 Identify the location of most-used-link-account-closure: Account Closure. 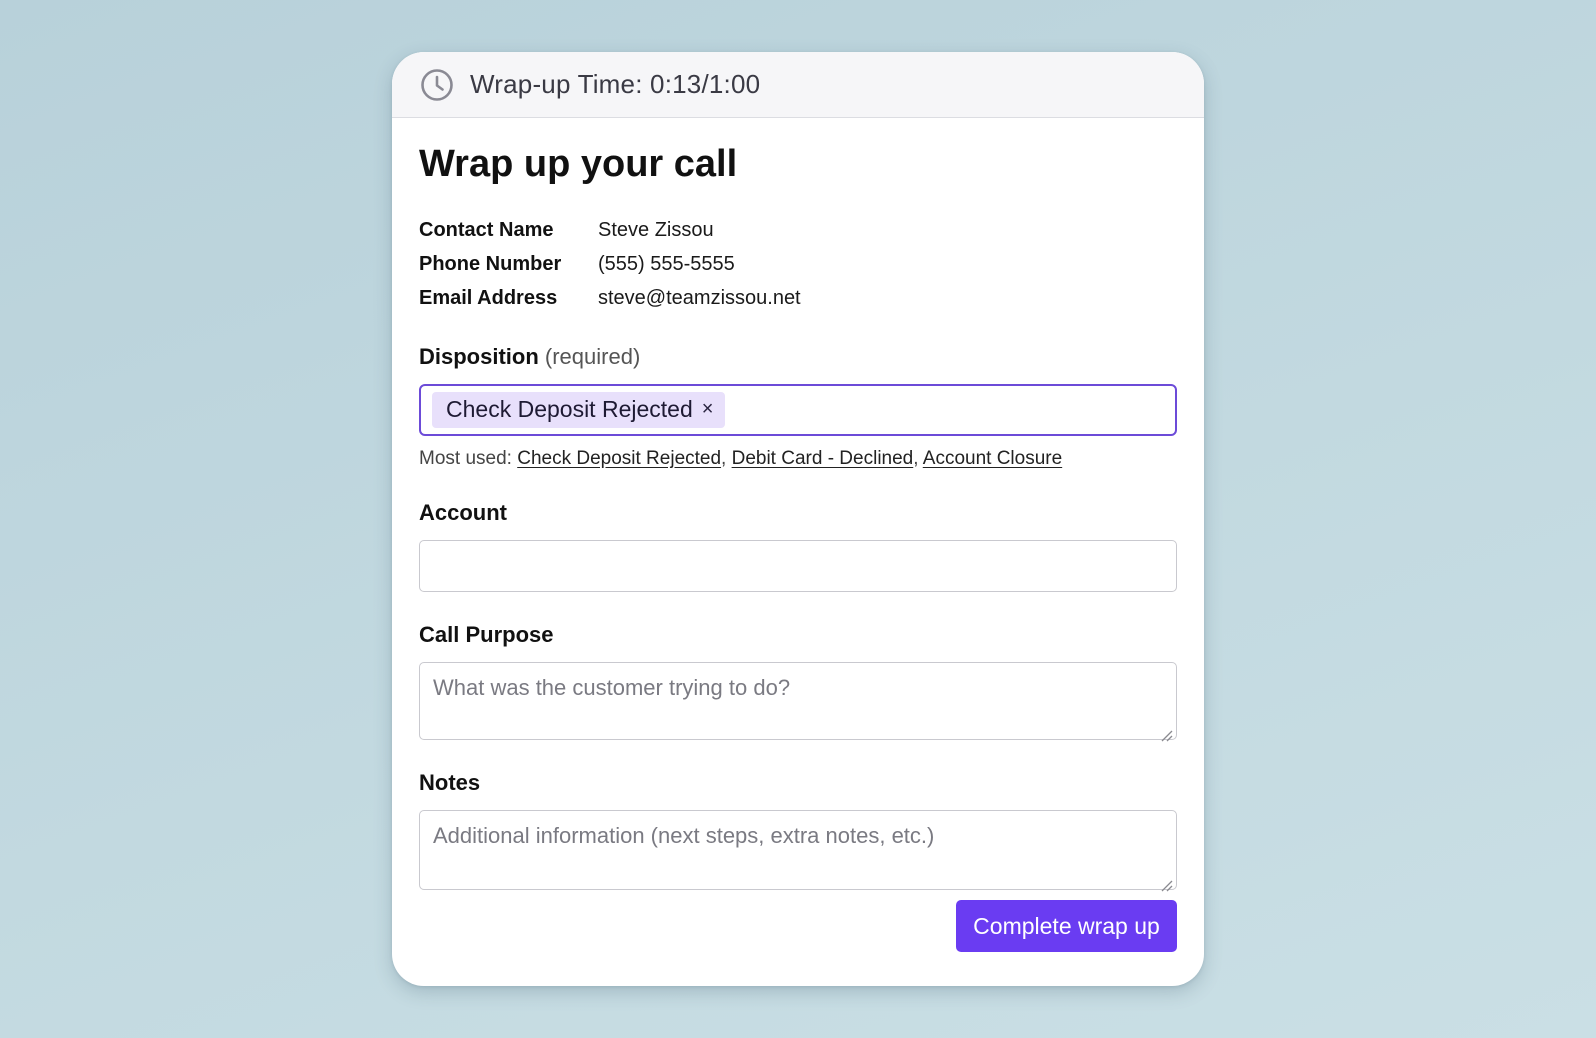
(992, 458).